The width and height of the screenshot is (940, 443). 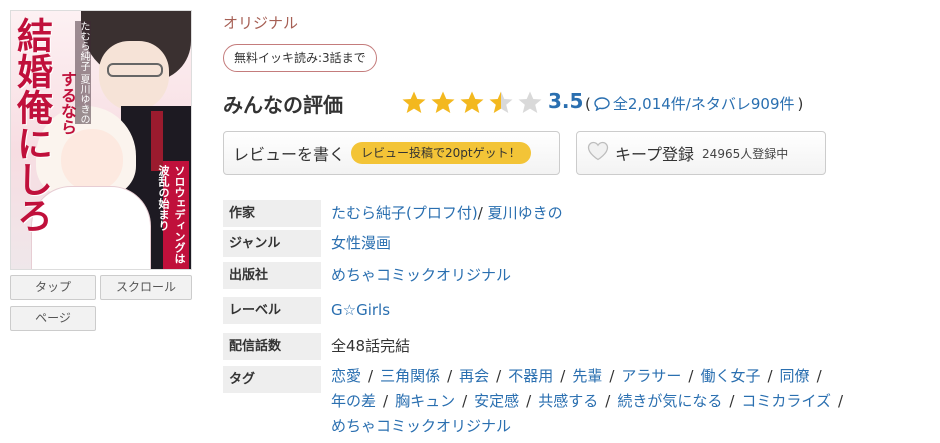 What do you see at coordinates (146, 287) in the screenshot?
I see `scroll-viewer-button: スクロール` at bounding box center [146, 287].